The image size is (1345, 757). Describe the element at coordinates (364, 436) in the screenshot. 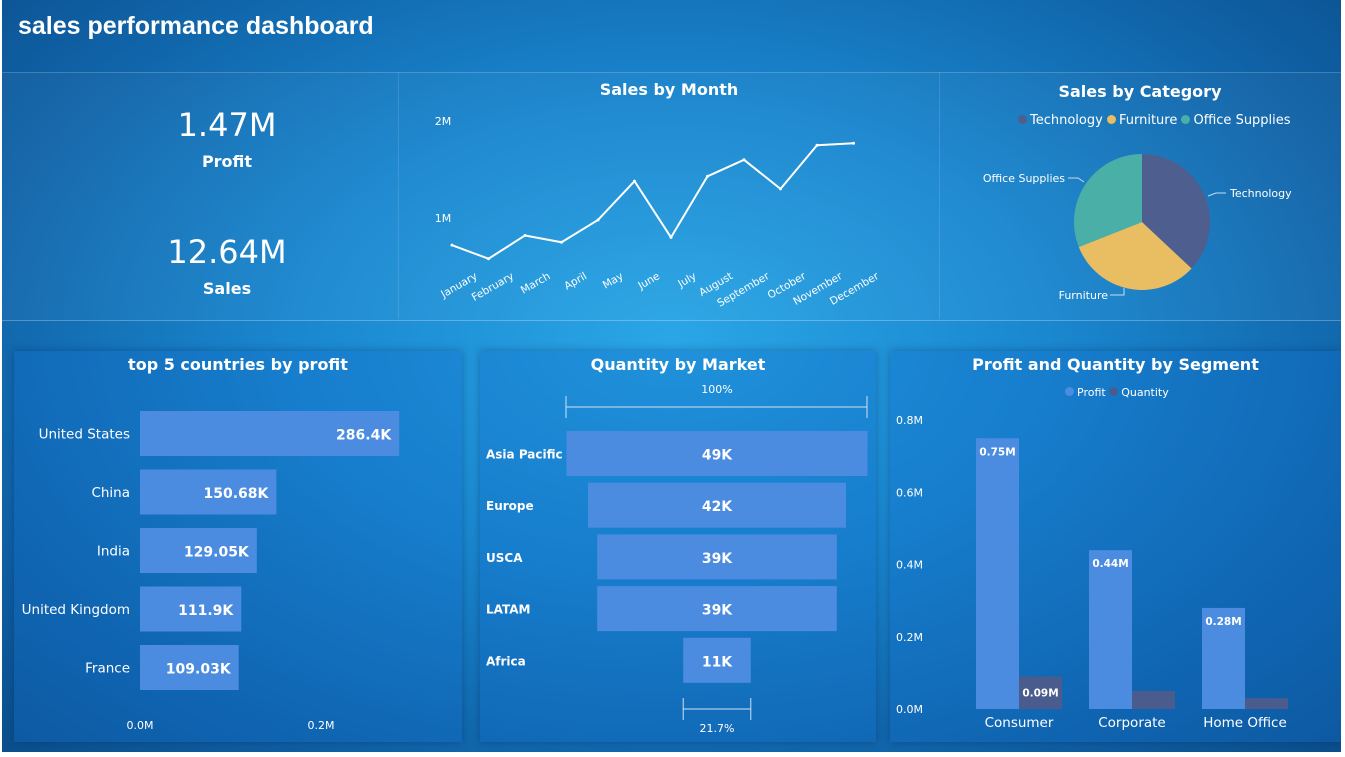

I see `data-label: 286.4K` at that location.